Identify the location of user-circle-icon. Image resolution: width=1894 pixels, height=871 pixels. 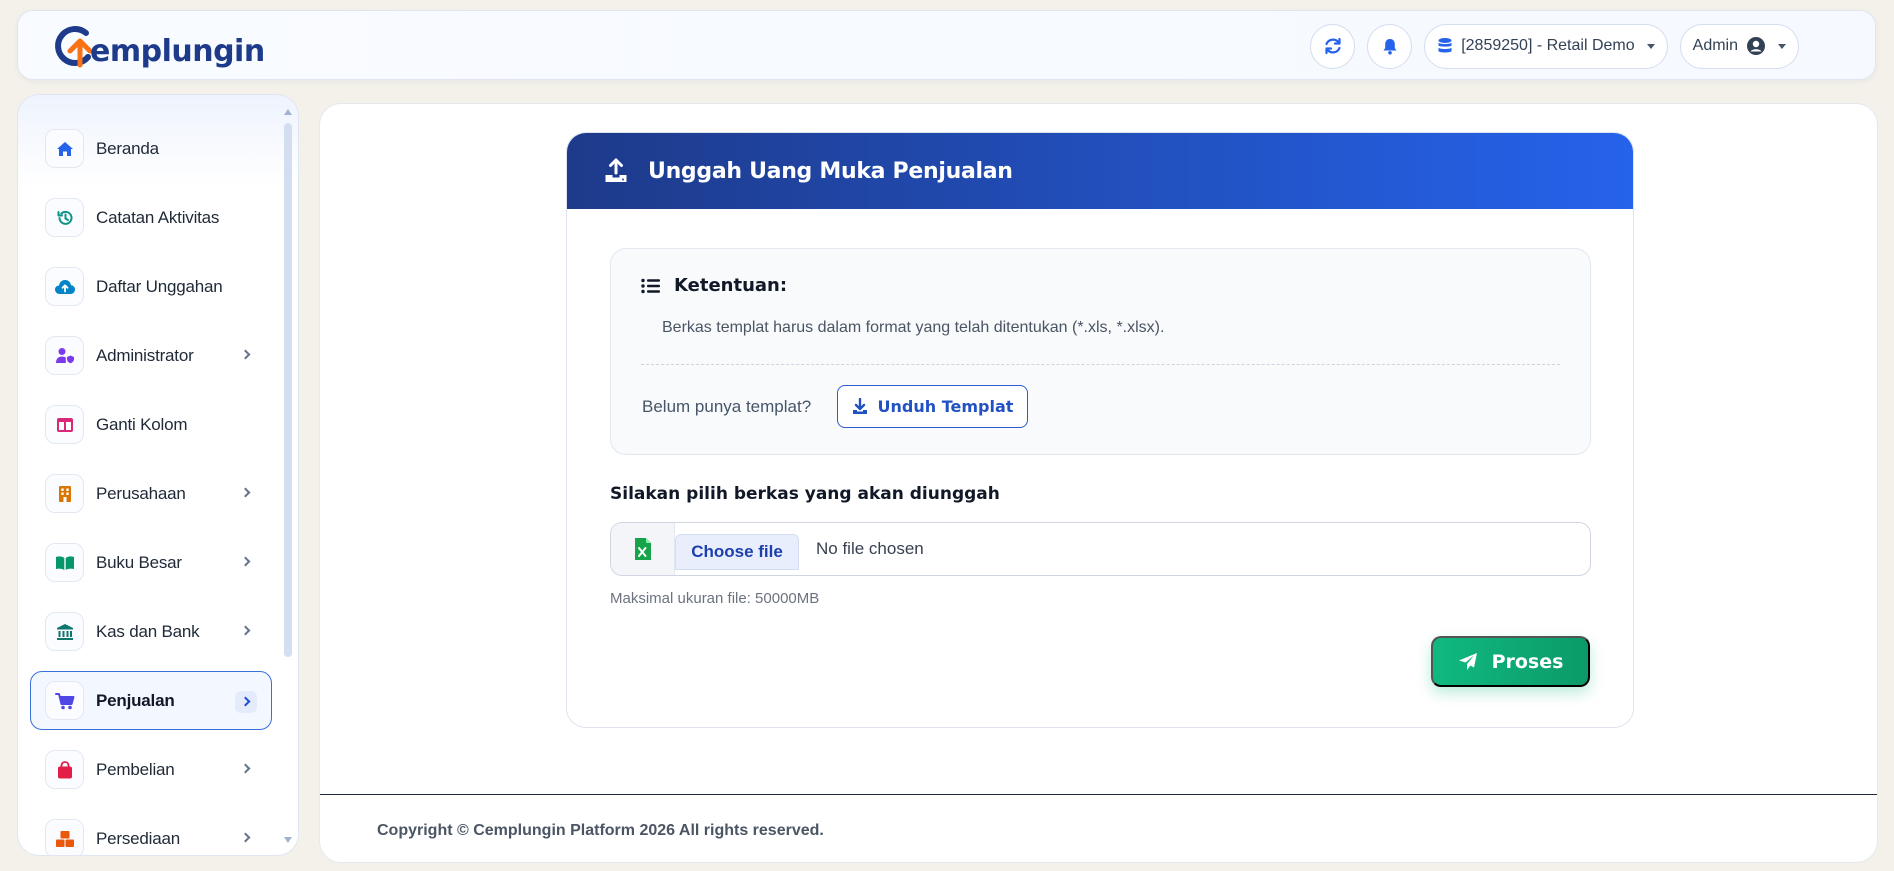
(1756, 46).